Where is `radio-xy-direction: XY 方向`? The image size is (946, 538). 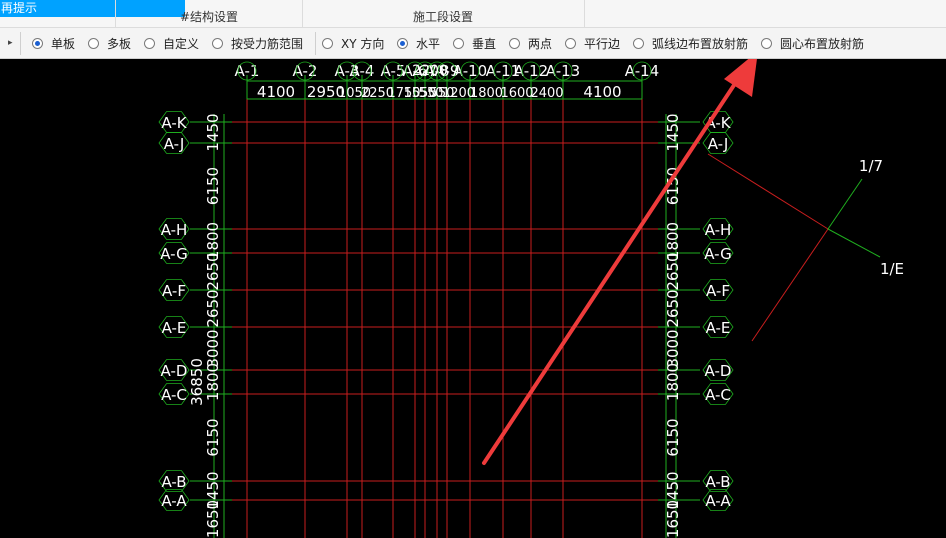
radio-xy-direction: XY 方向 is located at coordinates (353, 43).